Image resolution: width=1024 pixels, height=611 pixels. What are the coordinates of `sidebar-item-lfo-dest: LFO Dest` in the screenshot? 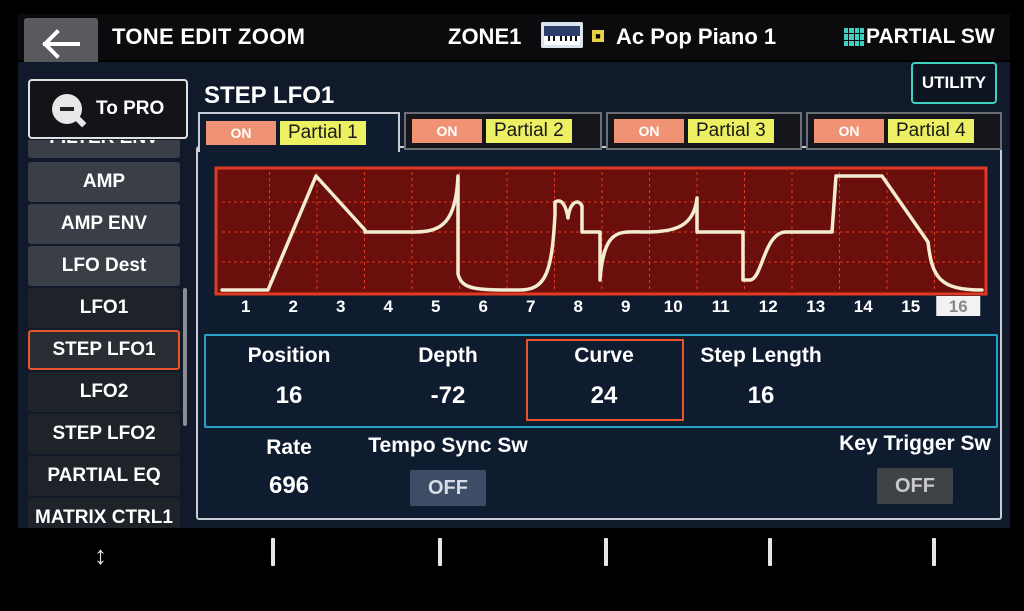 It's located at (104, 266).